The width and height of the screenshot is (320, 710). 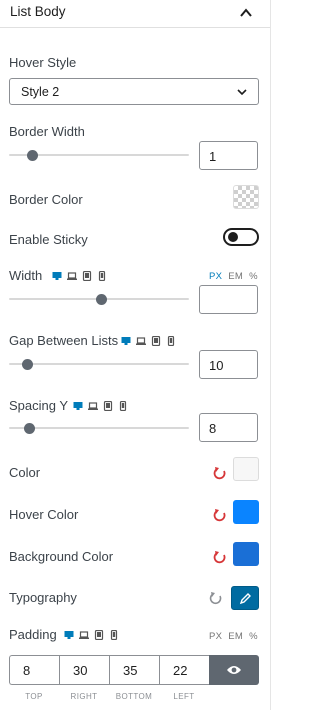 I want to click on enable-sticky-toggle, so click(x=241, y=237).